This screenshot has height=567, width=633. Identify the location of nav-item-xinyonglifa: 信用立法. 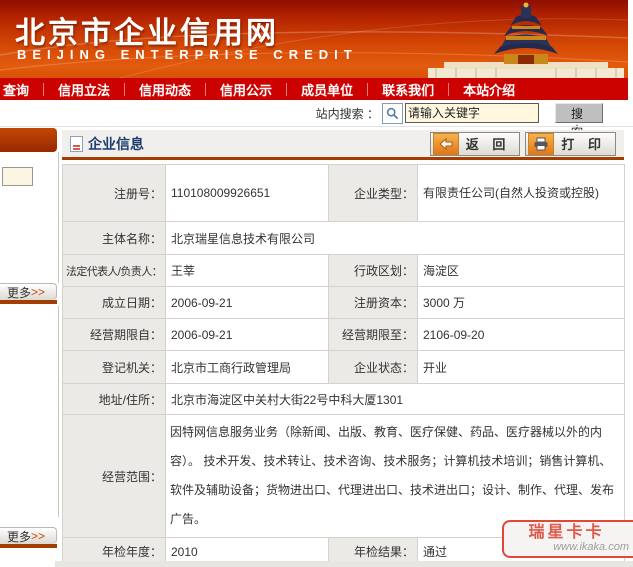
(84, 89).